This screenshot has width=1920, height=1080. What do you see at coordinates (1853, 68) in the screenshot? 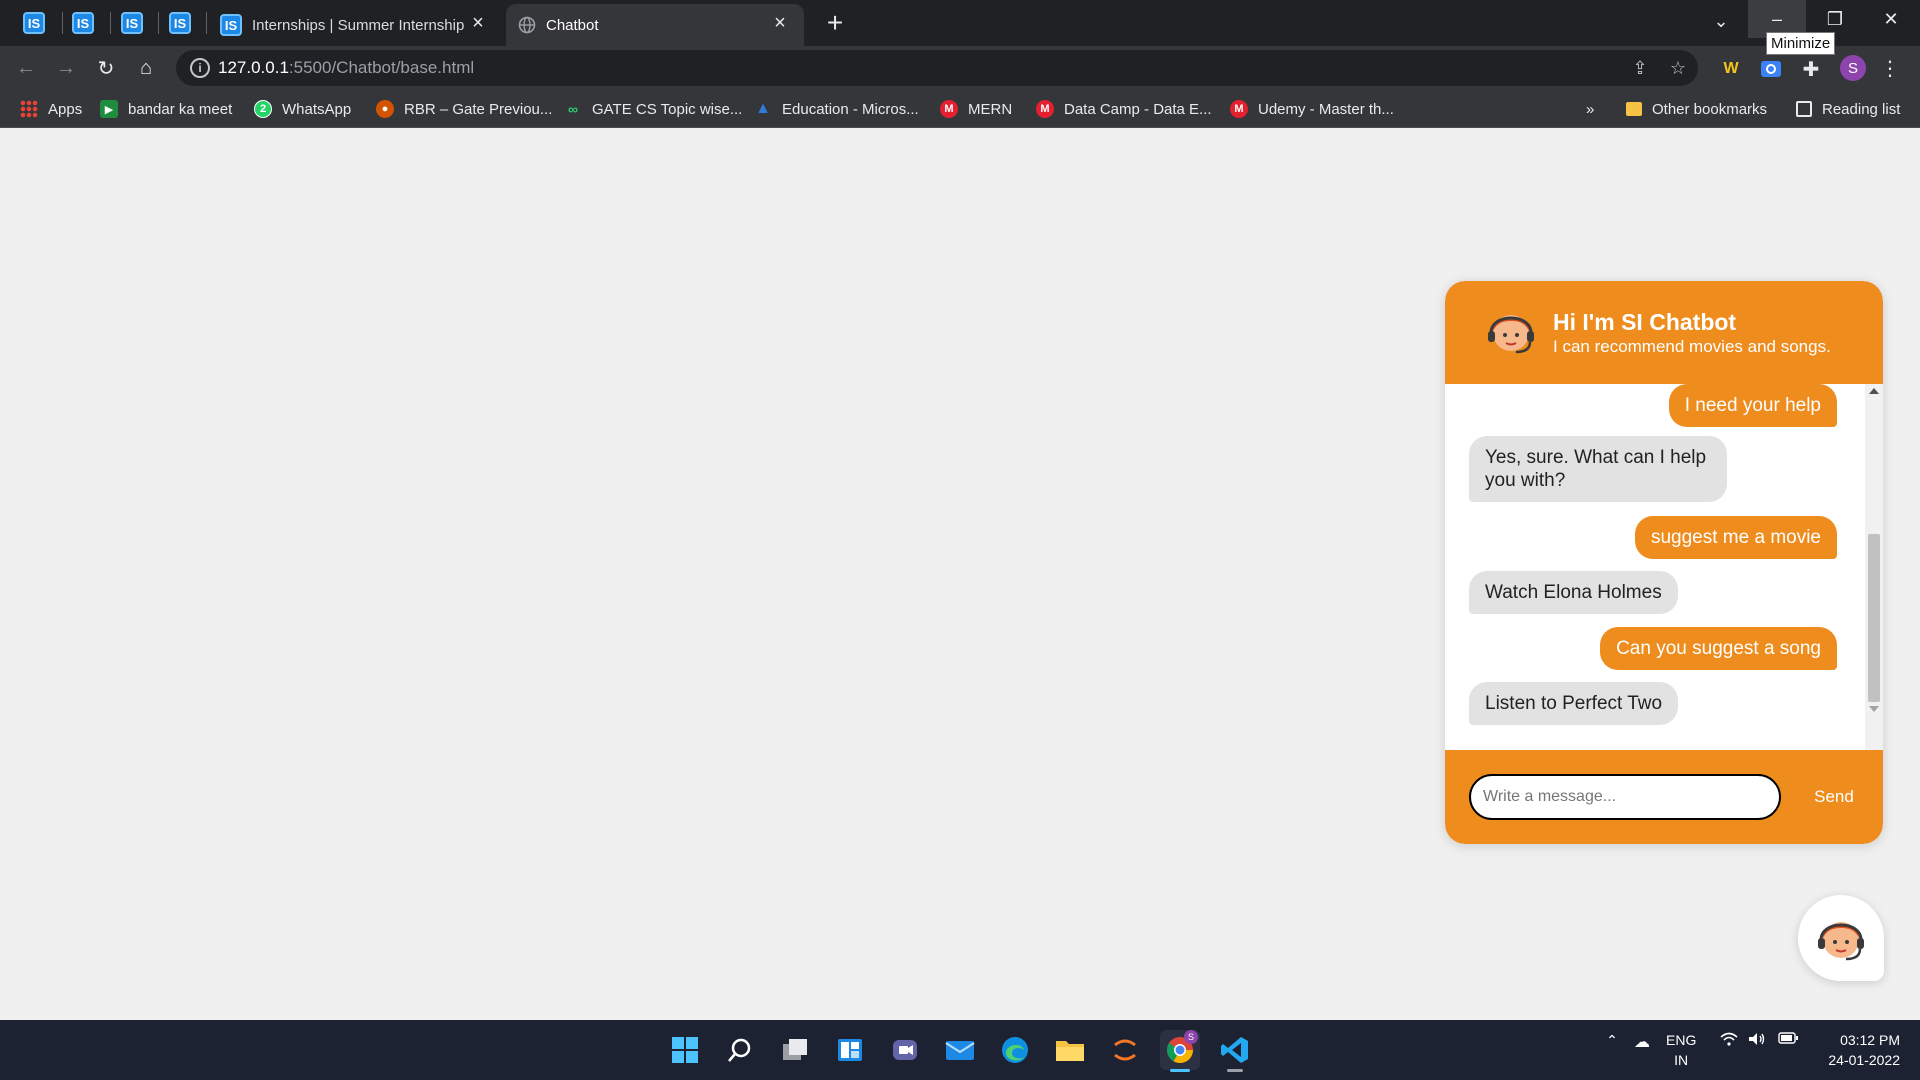
I see `profile-avatar: S` at bounding box center [1853, 68].